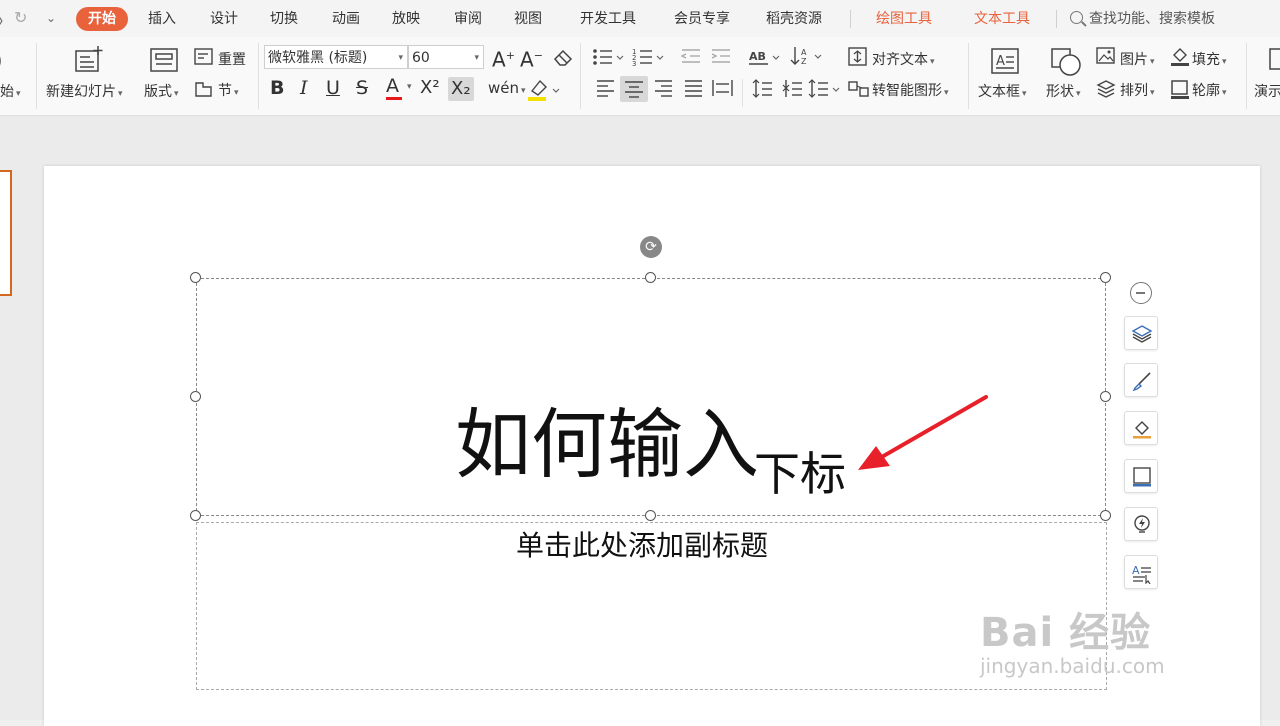 The height and width of the screenshot is (726, 1280). I want to click on text-direction-icon: AB, so click(765, 57).